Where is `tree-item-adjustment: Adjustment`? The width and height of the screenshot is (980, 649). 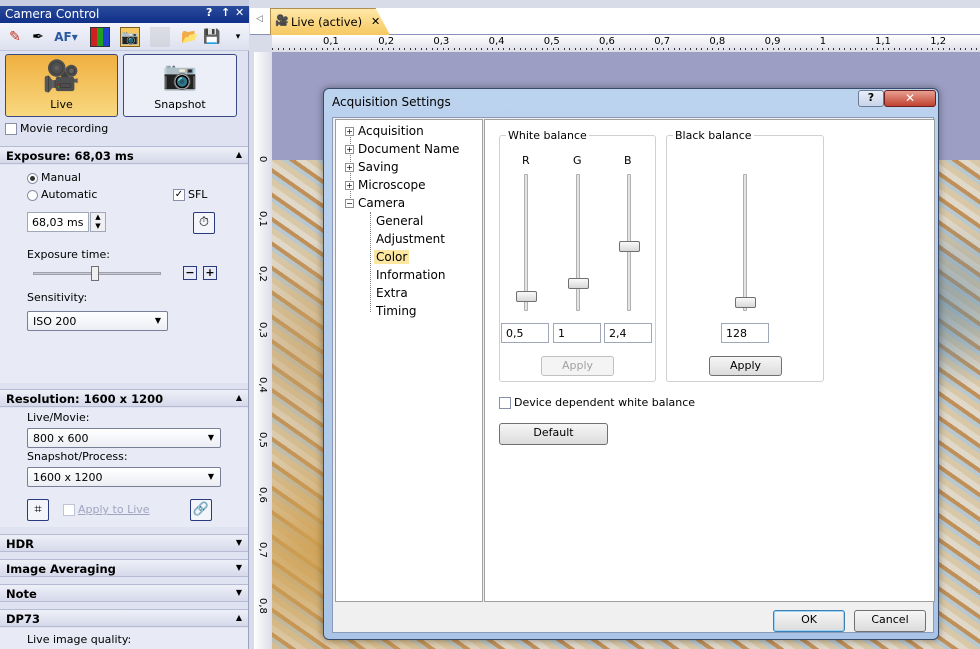 tree-item-adjustment: Adjustment is located at coordinates (410, 239).